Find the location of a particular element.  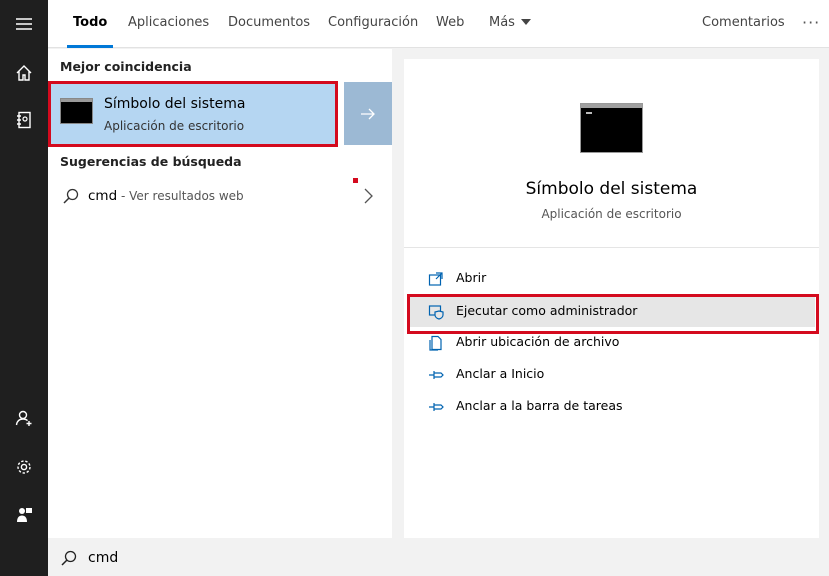

shield-admin-icon is located at coordinates (436, 312).